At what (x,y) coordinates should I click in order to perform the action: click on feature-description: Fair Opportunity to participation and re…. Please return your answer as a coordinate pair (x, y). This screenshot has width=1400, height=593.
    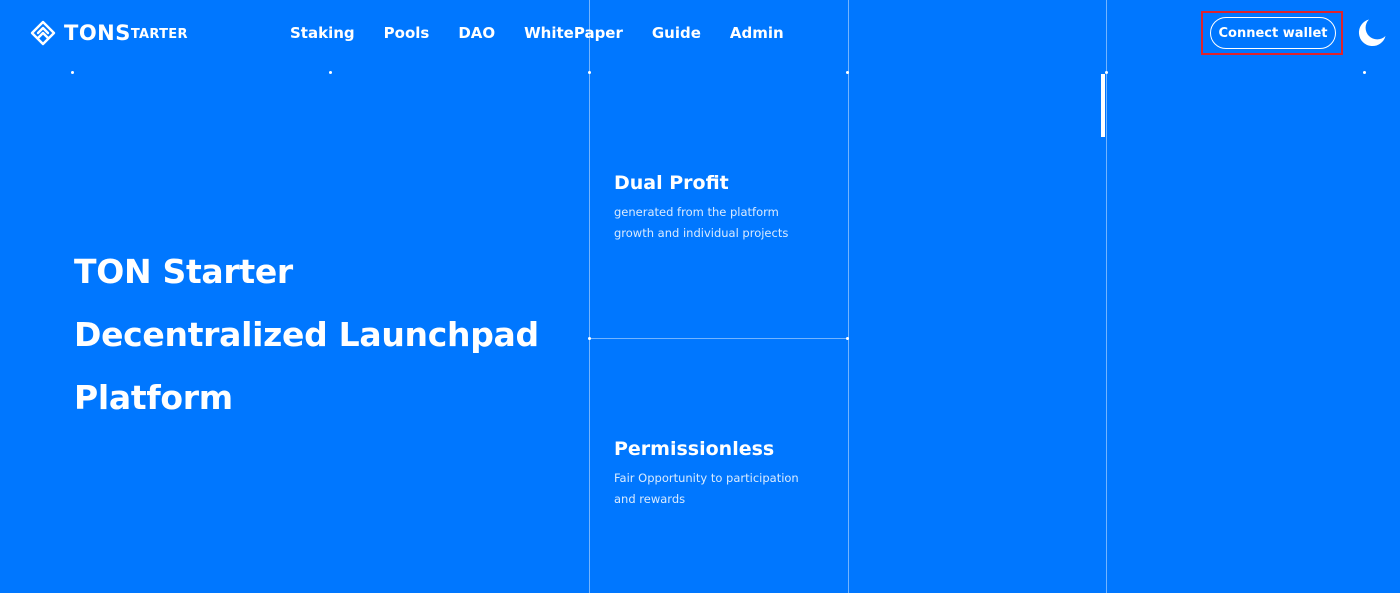
    Looking at the image, I should click on (724, 489).